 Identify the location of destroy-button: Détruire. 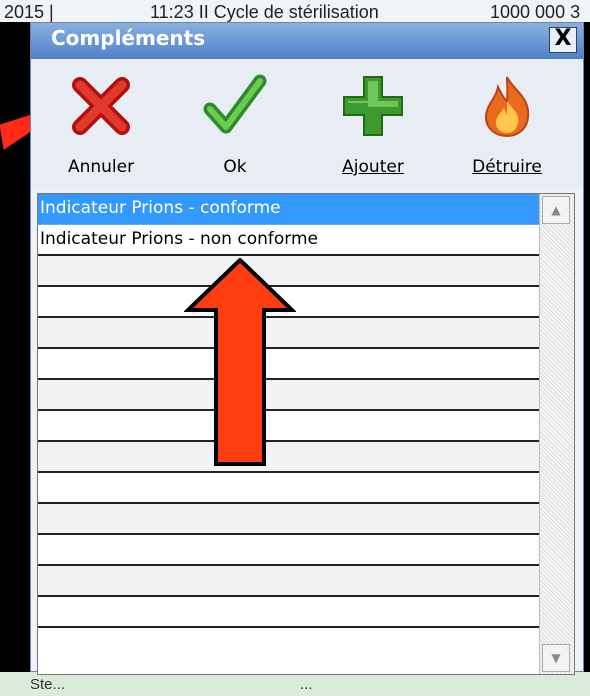
(507, 125).